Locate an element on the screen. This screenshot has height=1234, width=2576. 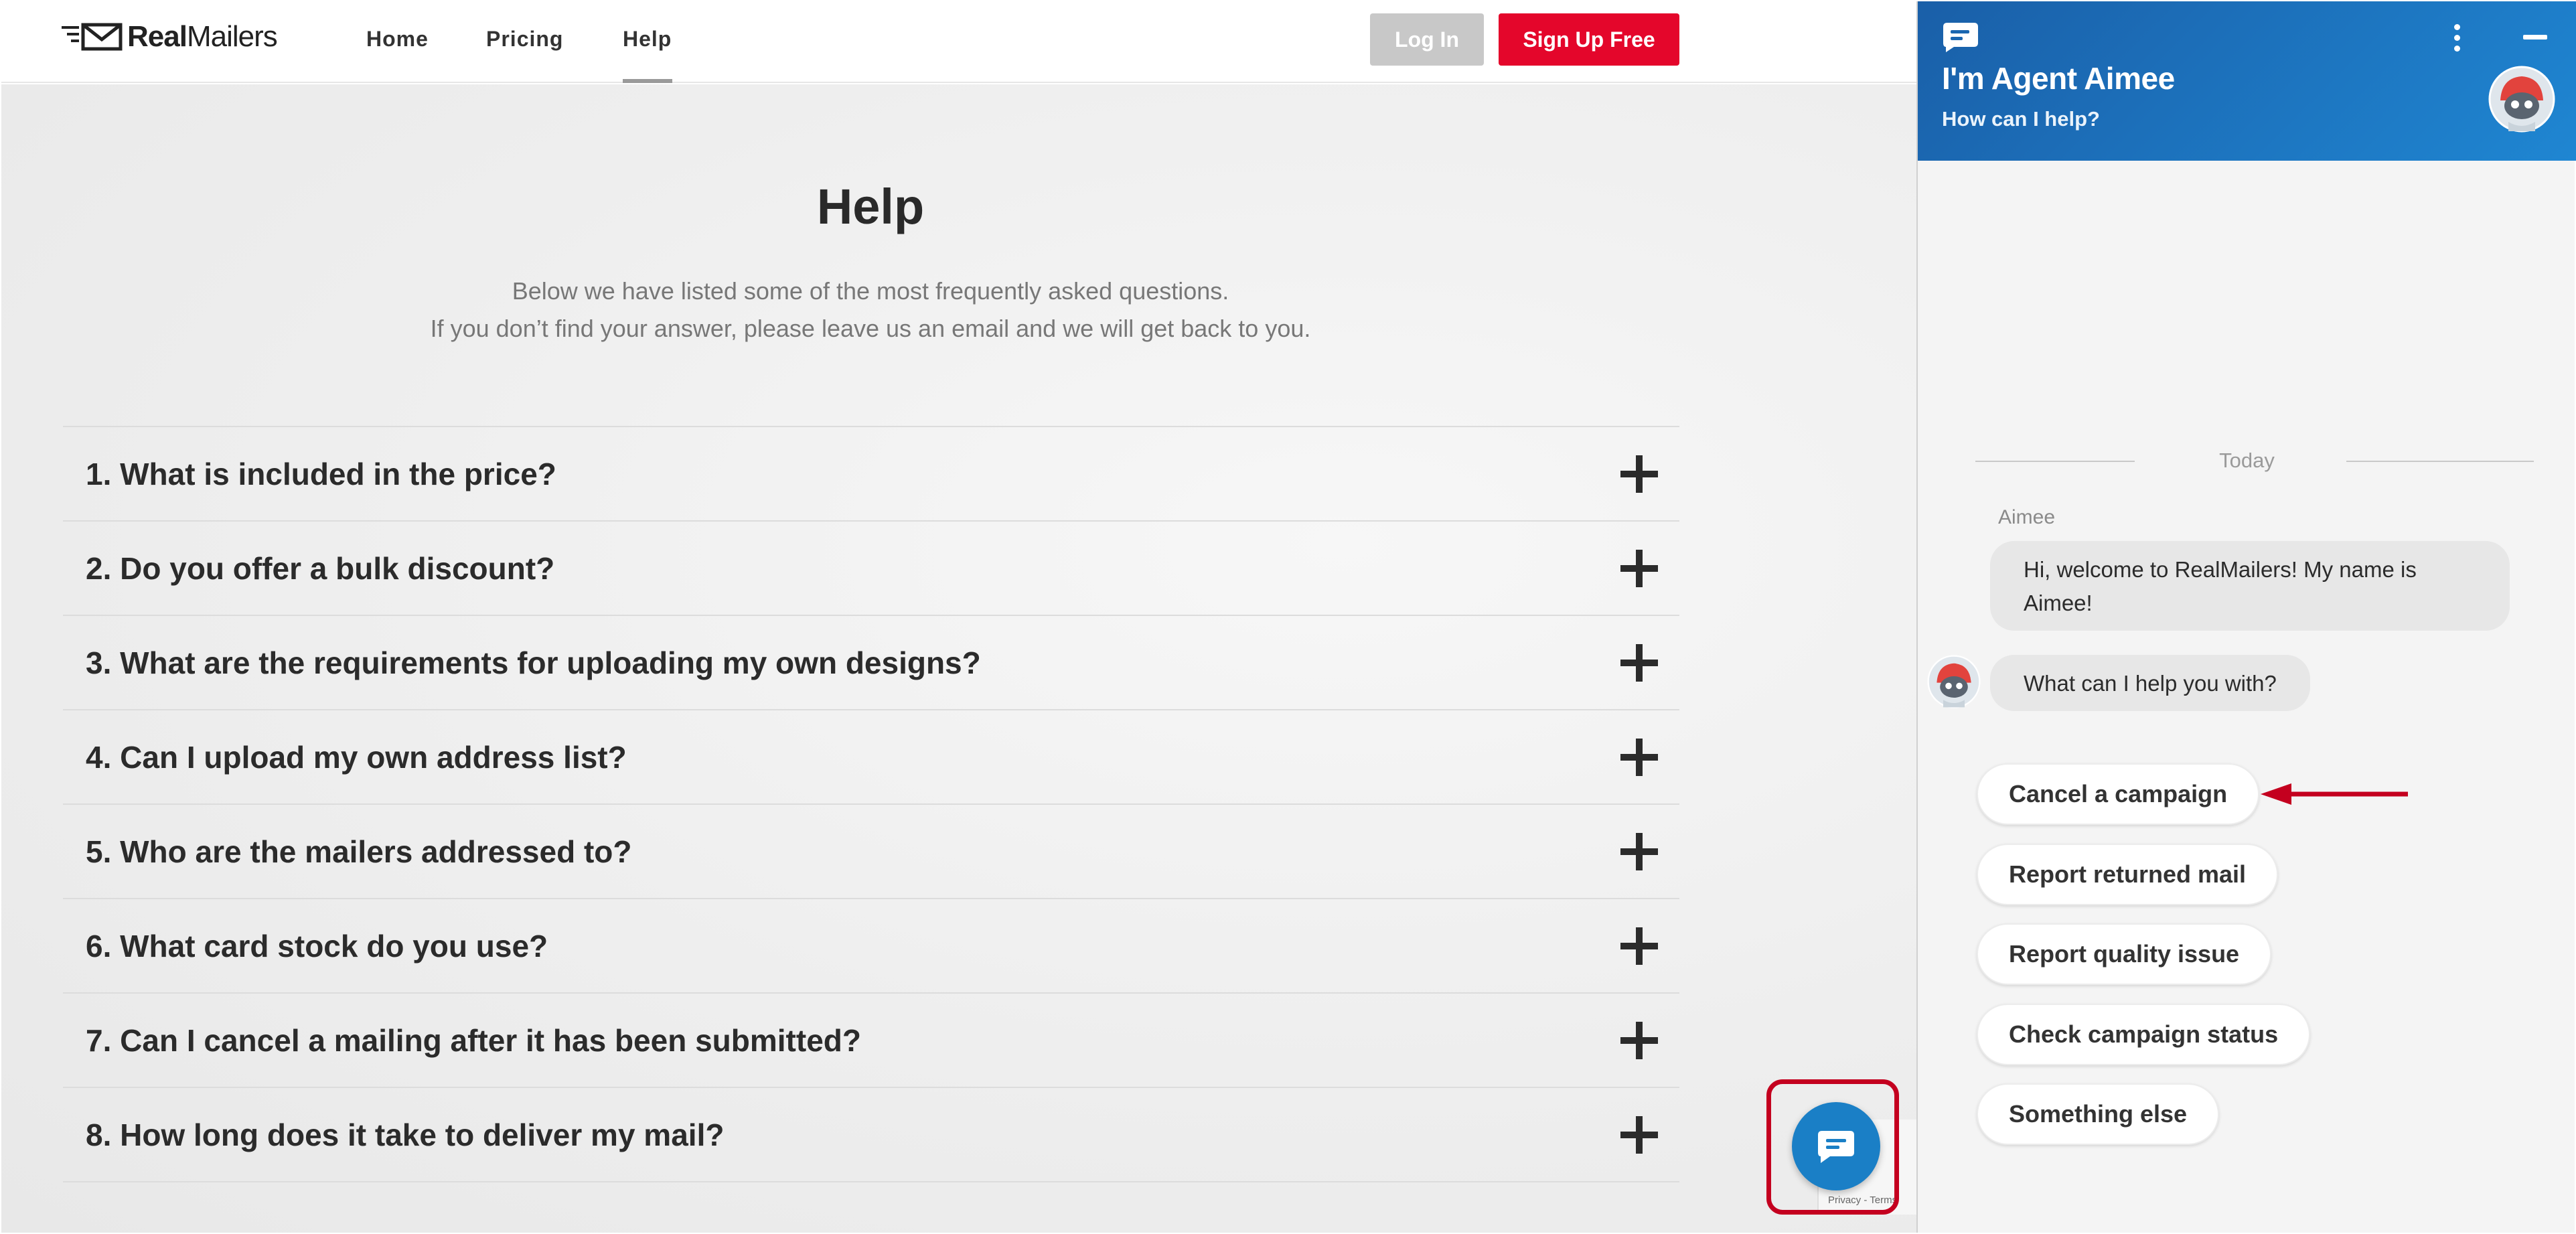
more-vert-icon is located at coordinates (2456, 39).